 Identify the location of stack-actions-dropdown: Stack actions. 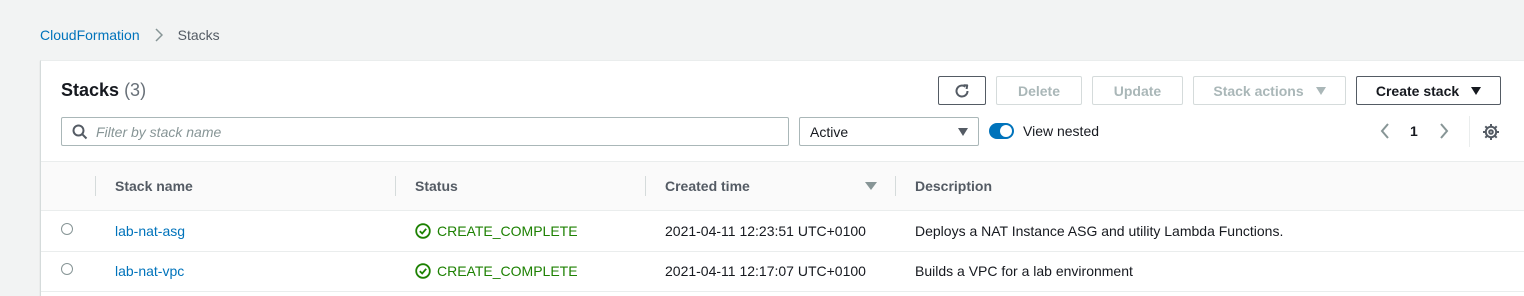
(1269, 90).